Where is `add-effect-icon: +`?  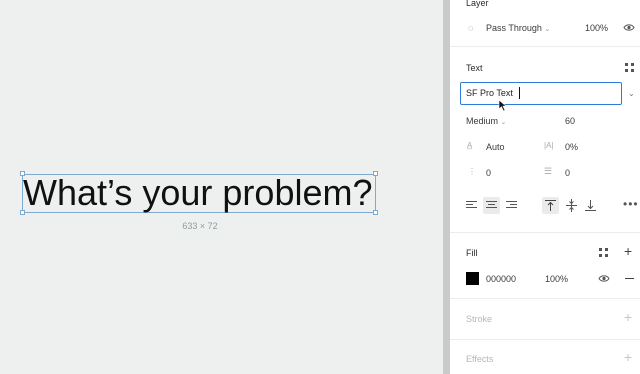 add-effect-icon: + is located at coordinates (628, 357).